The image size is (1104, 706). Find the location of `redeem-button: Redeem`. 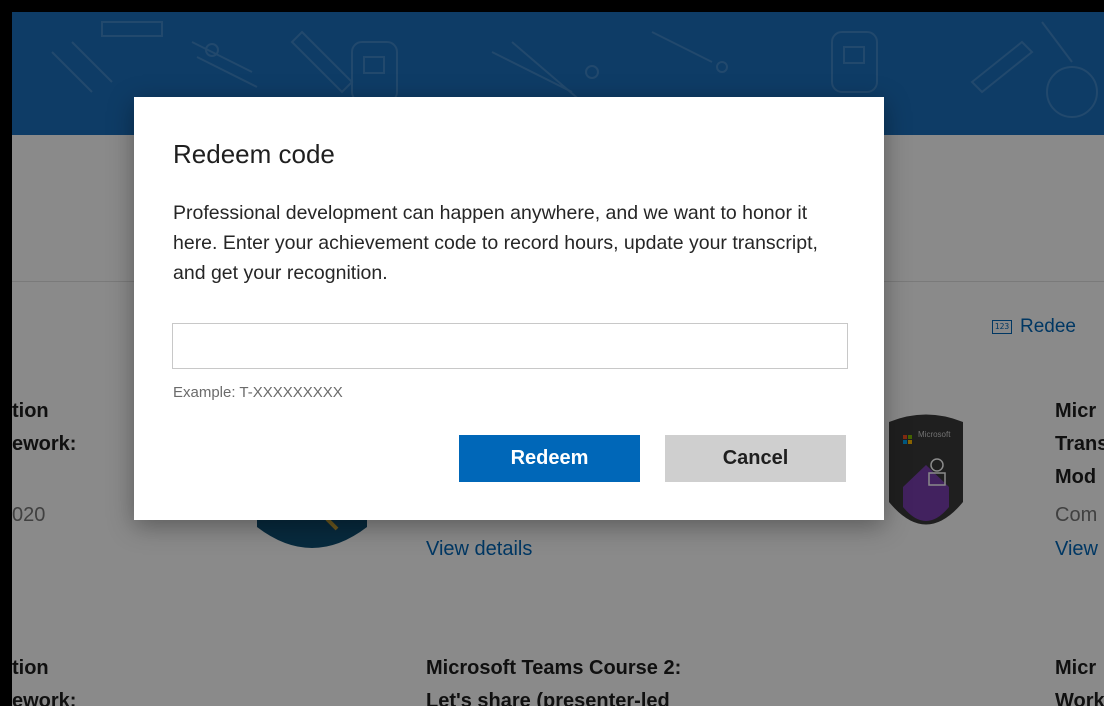

redeem-button: Redeem is located at coordinates (549, 458).